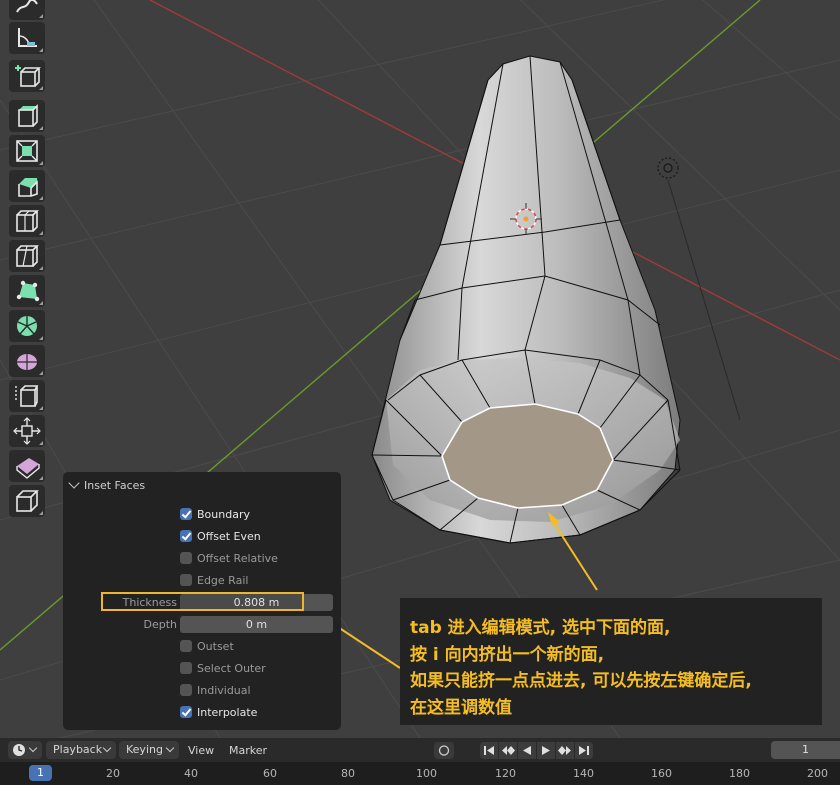 Image resolution: width=840 pixels, height=785 pixels. Describe the element at coordinates (231, 668) in the screenshot. I see `checkbox-label: Select Outer` at that location.